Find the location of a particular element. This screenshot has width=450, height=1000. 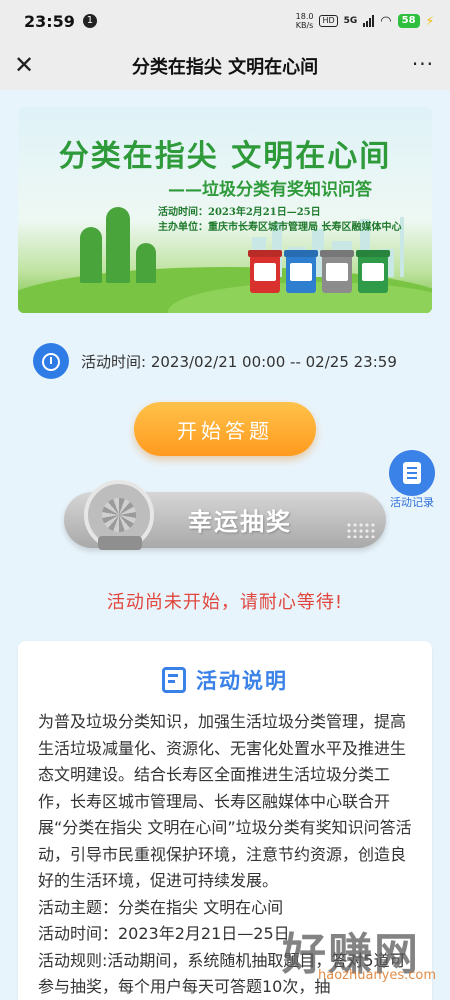

signal-icon is located at coordinates (369, 21).